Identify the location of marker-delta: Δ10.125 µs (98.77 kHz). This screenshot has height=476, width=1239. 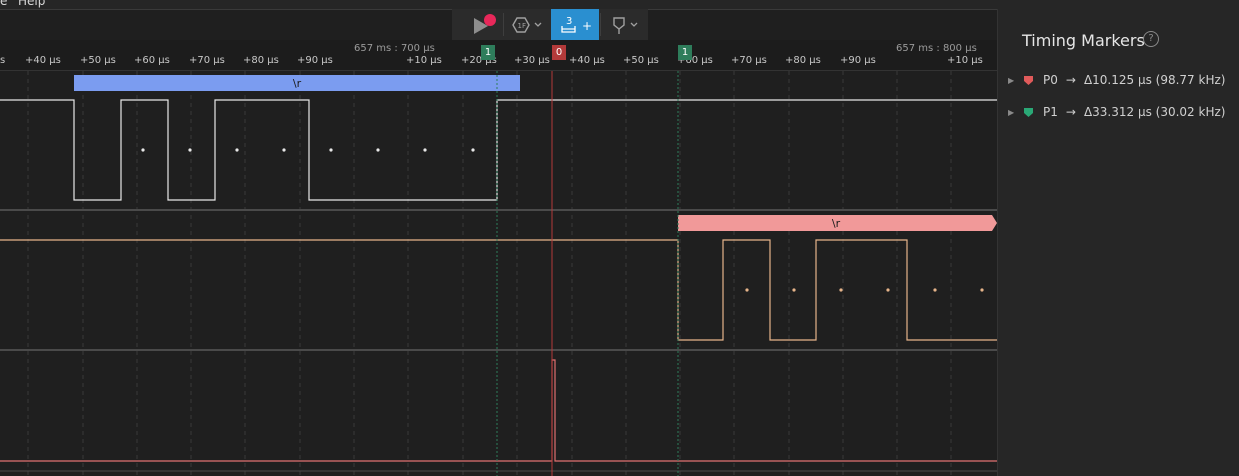
(1154, 80).